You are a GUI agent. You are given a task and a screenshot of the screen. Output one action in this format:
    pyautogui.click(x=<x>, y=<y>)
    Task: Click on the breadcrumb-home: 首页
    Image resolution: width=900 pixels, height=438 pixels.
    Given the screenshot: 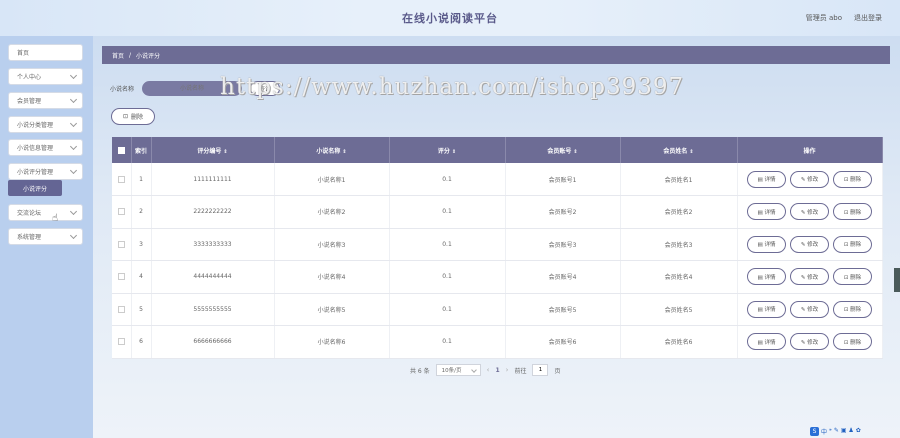 What is the action you would take?
    pyautogui.click(x=118, y=55)
    